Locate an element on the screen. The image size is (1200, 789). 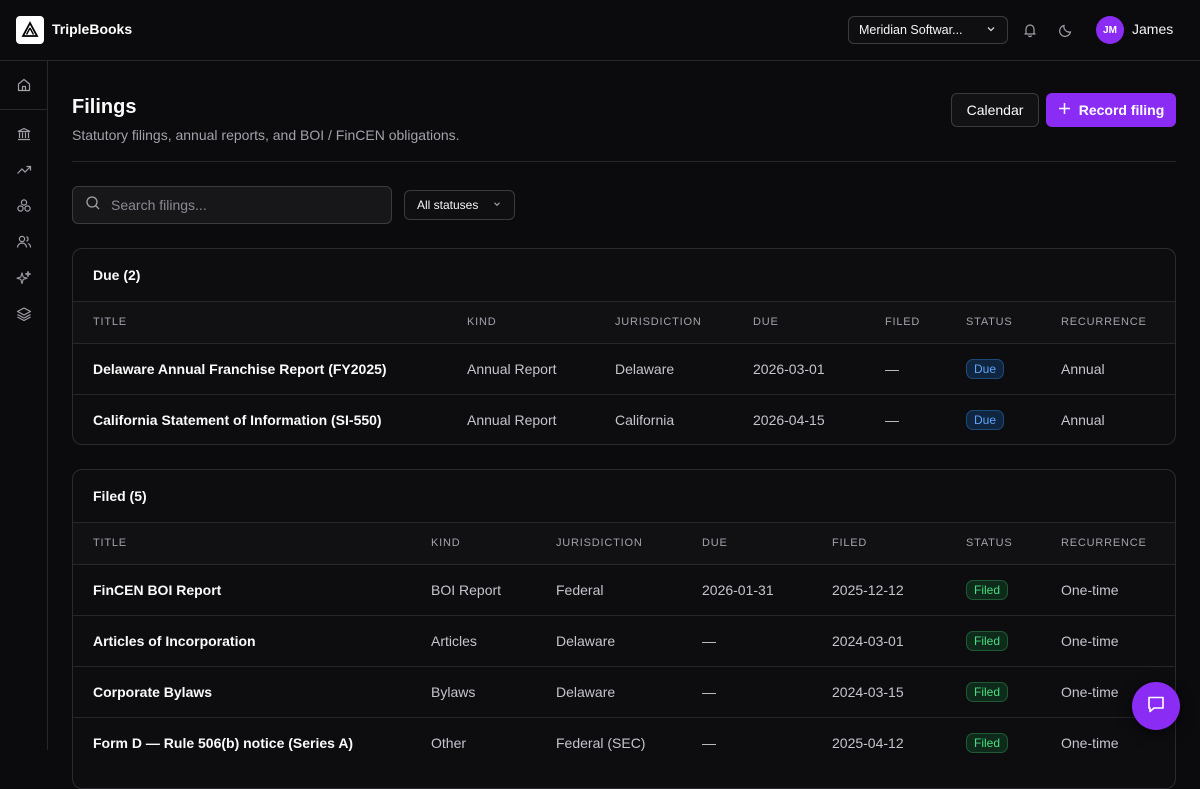
filing-filed-date: 2025-04-12 is located at coordinates (868, 742).